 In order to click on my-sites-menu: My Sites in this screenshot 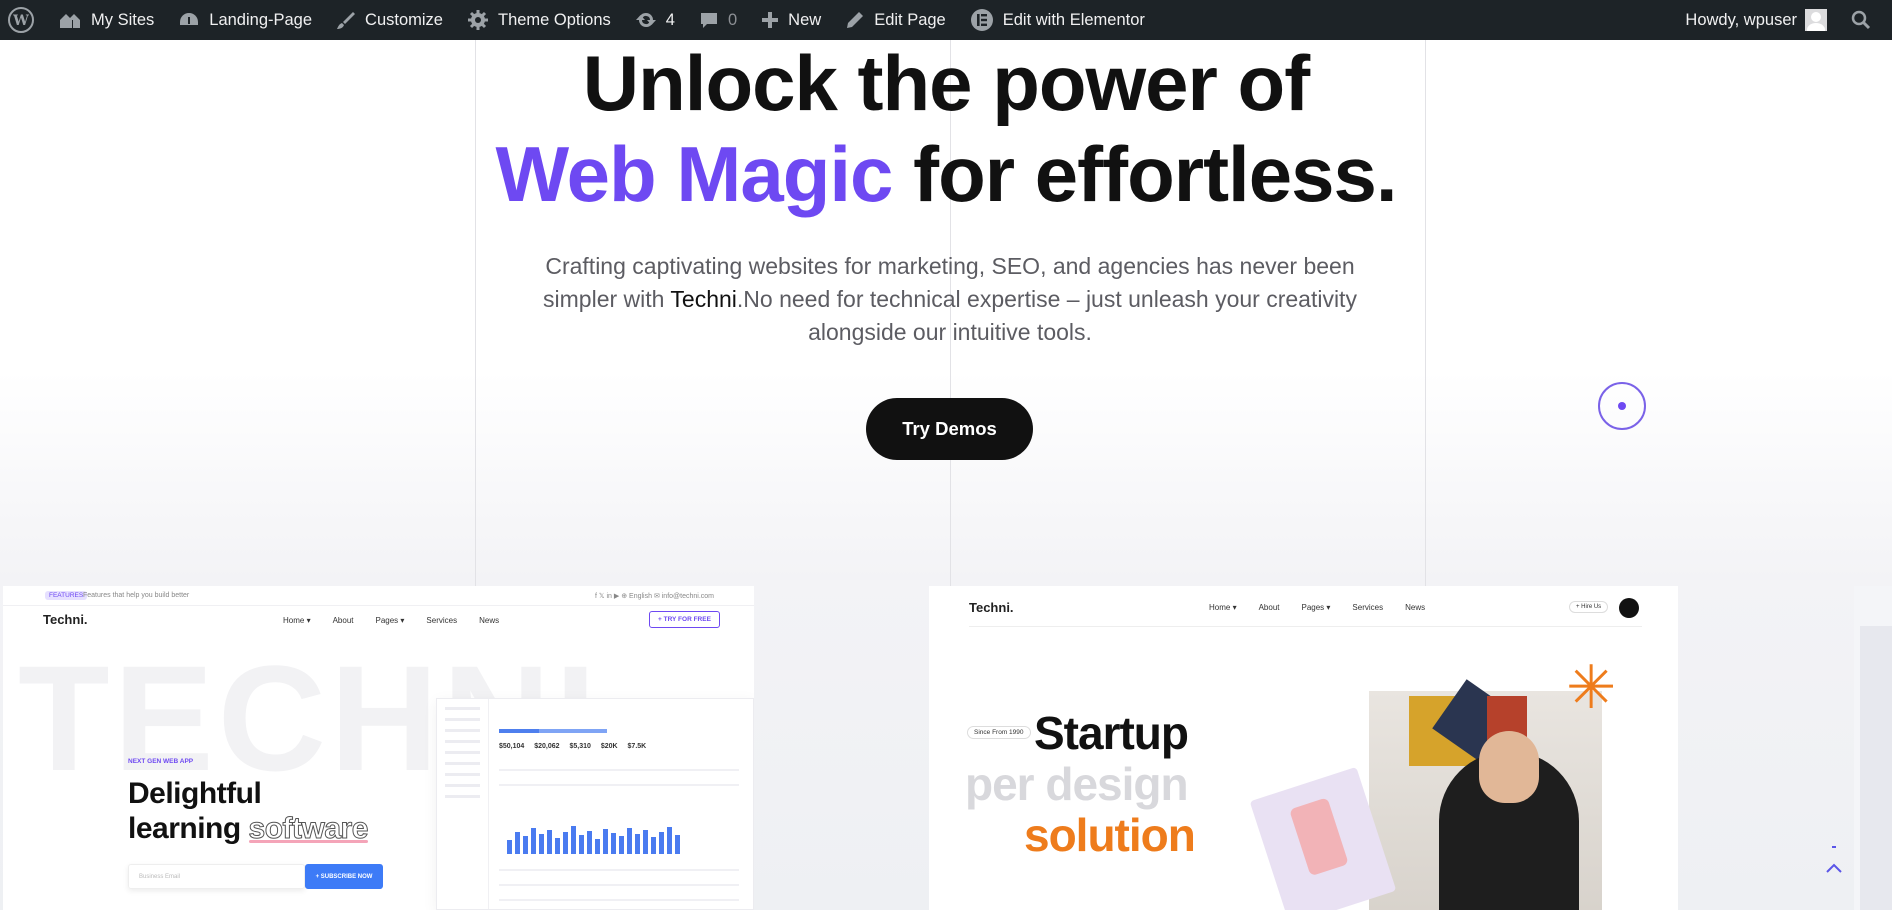, I will do `click(106, 20)`.